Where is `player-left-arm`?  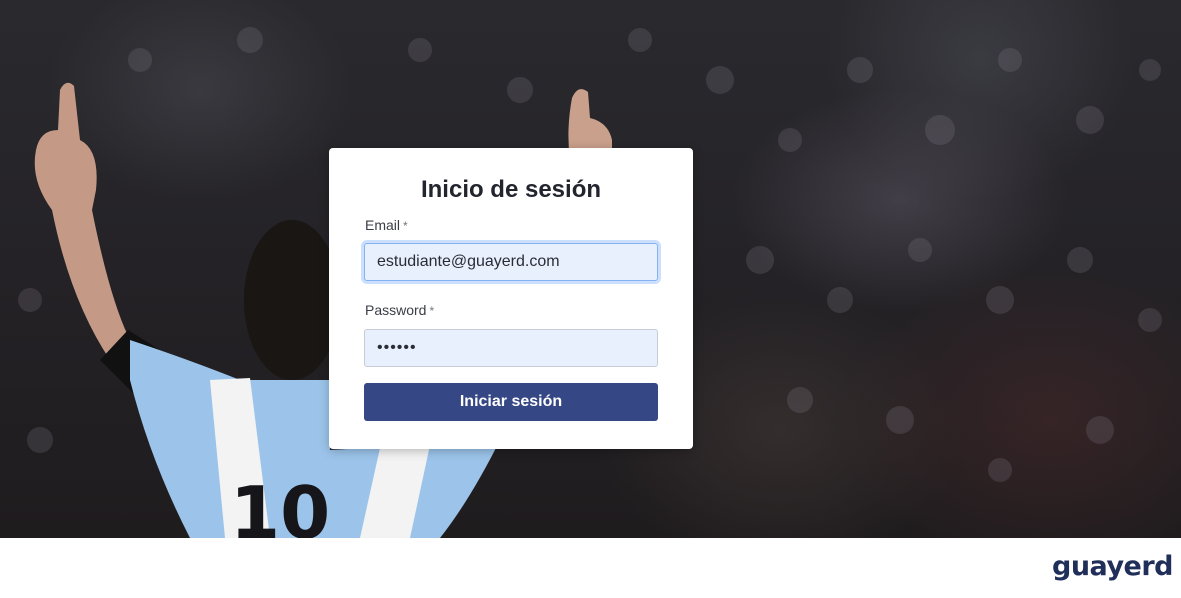 player-left-arm is located at coordinates (82, 221).